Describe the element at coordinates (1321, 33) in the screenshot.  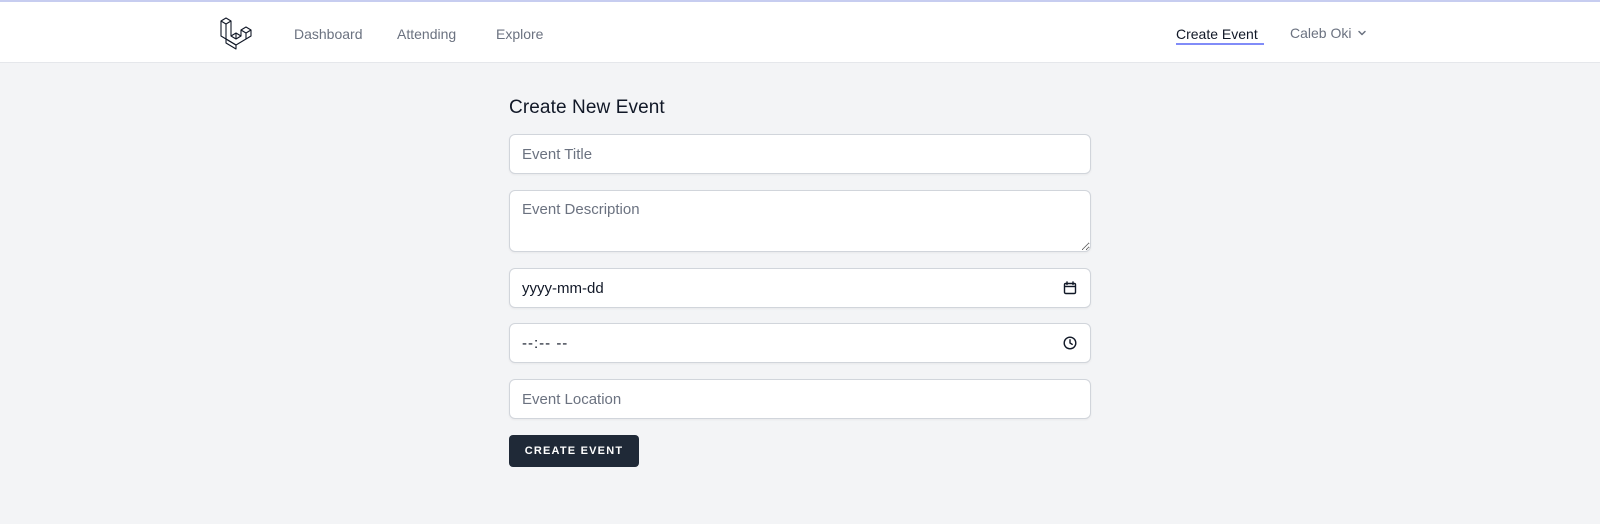
I see `user-name: Caleb Oki` at that location.